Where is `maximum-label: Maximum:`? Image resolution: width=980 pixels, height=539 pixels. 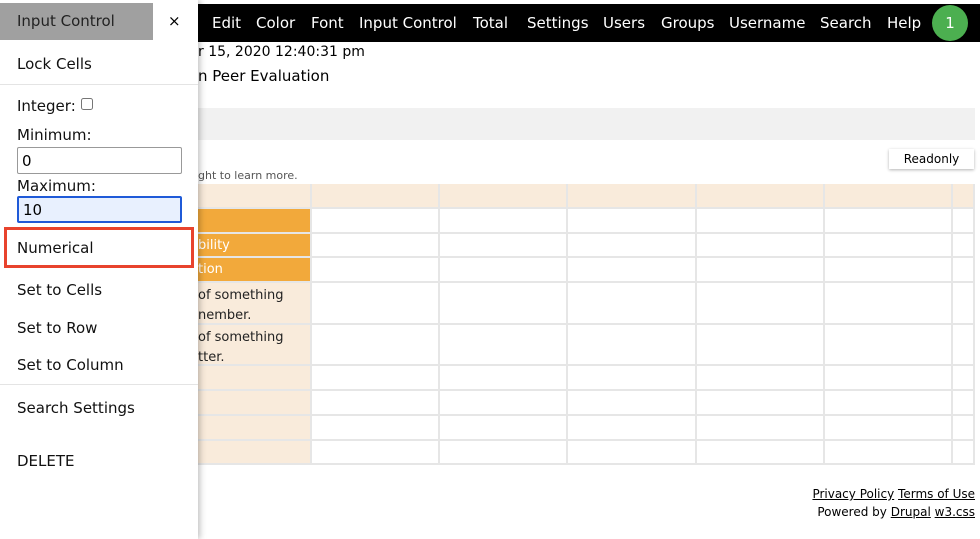
maximum-label: Maximum: is located at coordinates (56, 186).